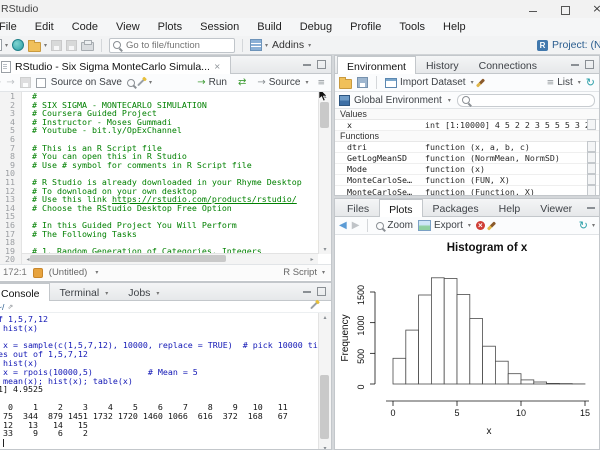 Image resolution: width=600 pixels, height=450 pixels. What do you see at coordinates (444, 225) in the screenshot?
I see `export-button: Export ▾` at bounding box center [444, 225].